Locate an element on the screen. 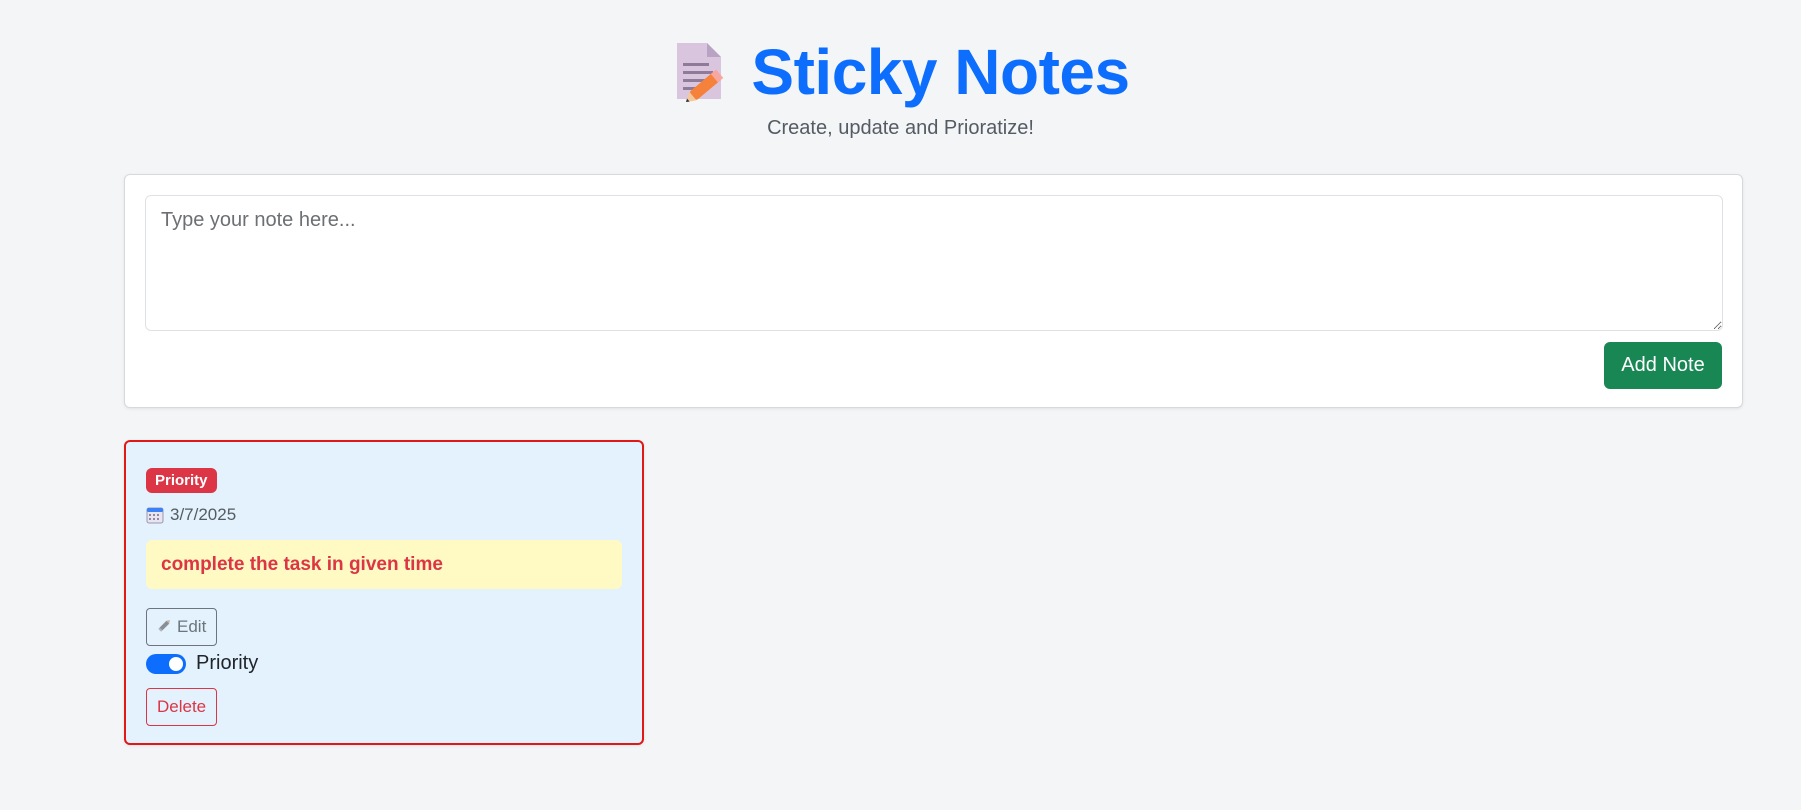 Image resolution: width=1801 pixels, height=810 pixels. priority-toggle-label: Priority is located at coordinates (227, 663).